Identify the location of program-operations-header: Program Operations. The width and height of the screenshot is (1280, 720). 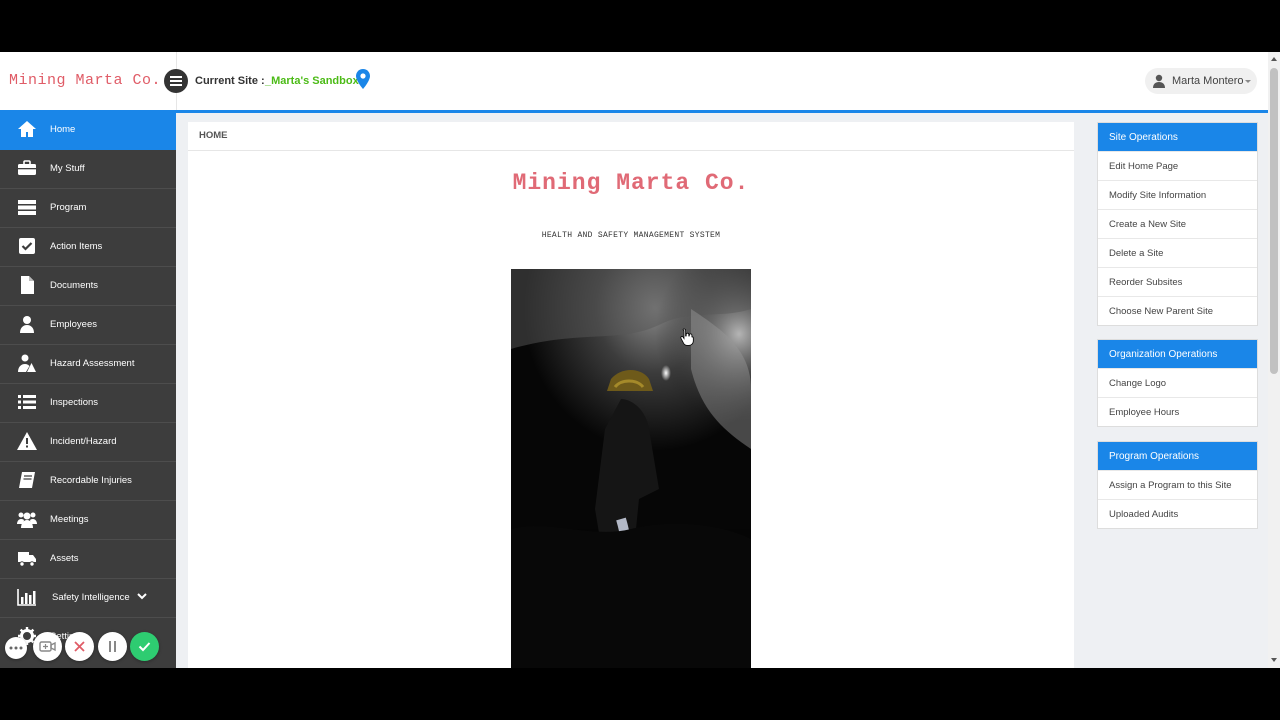
(1177, 456).